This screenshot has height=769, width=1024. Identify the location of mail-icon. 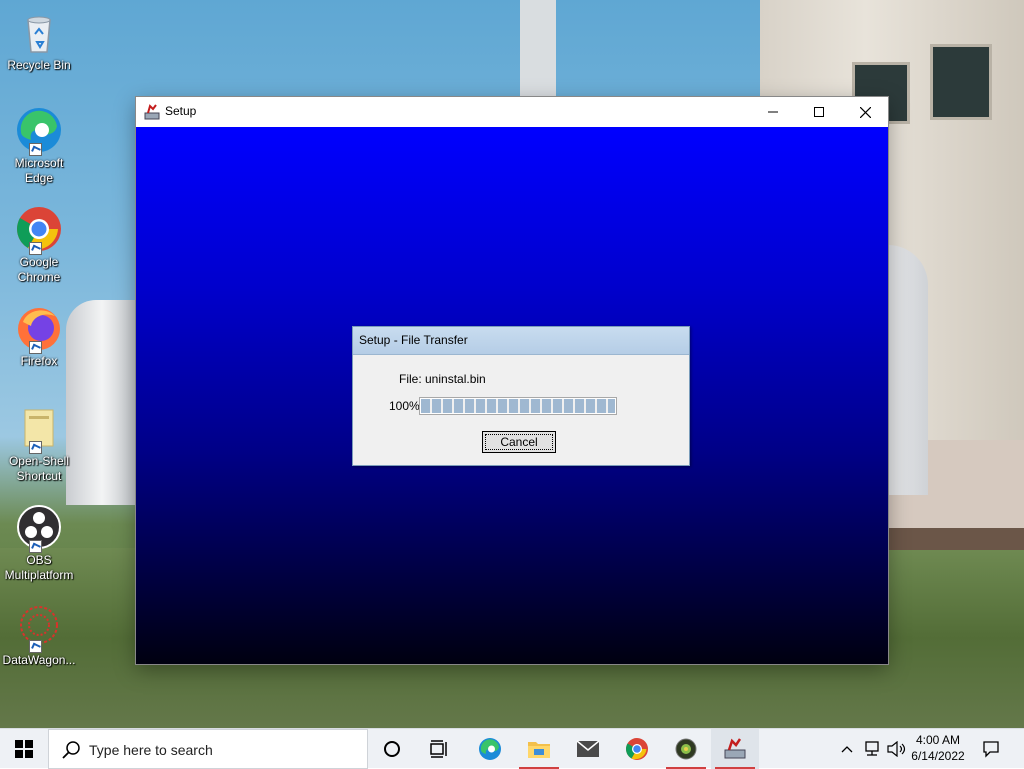
(588, 748).